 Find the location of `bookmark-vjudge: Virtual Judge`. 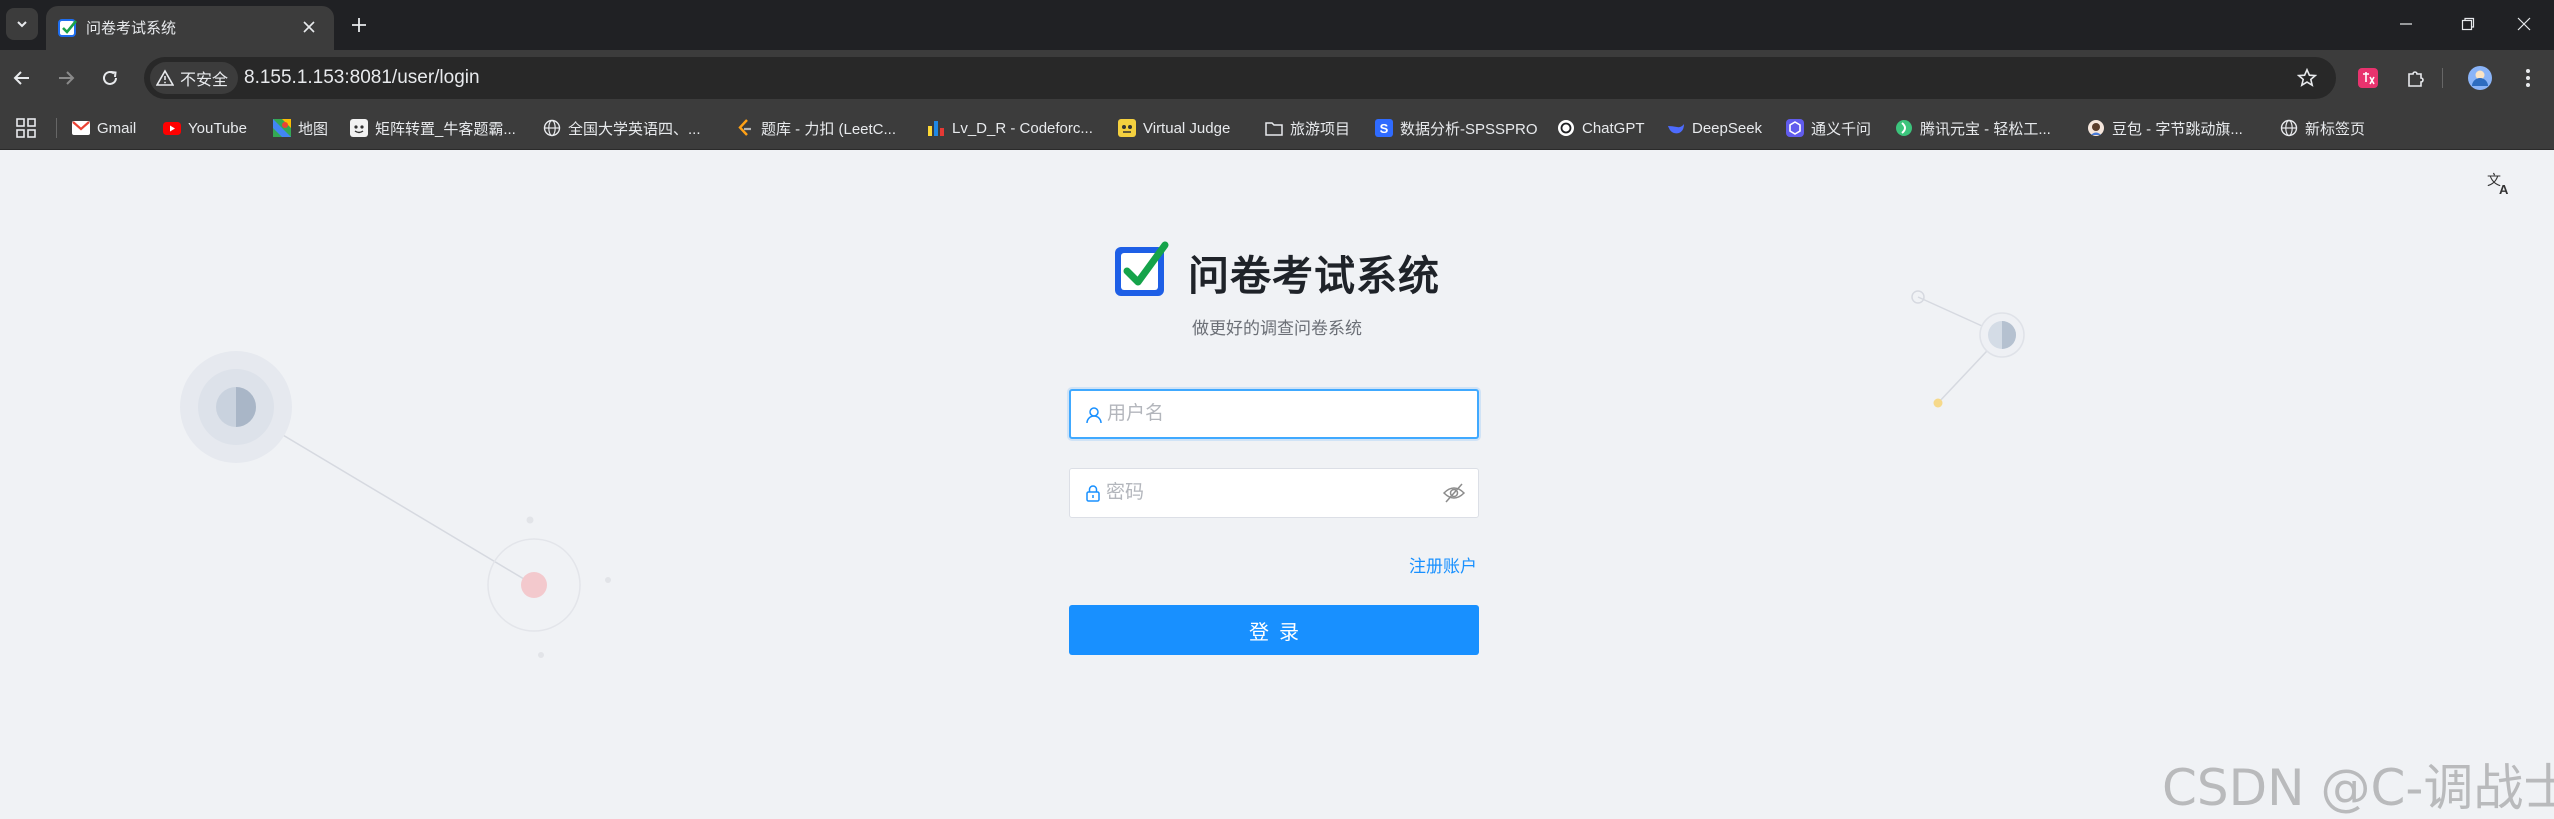

bookmark-vjudge: Virtual Judge is located at coordinates (1174, 128).